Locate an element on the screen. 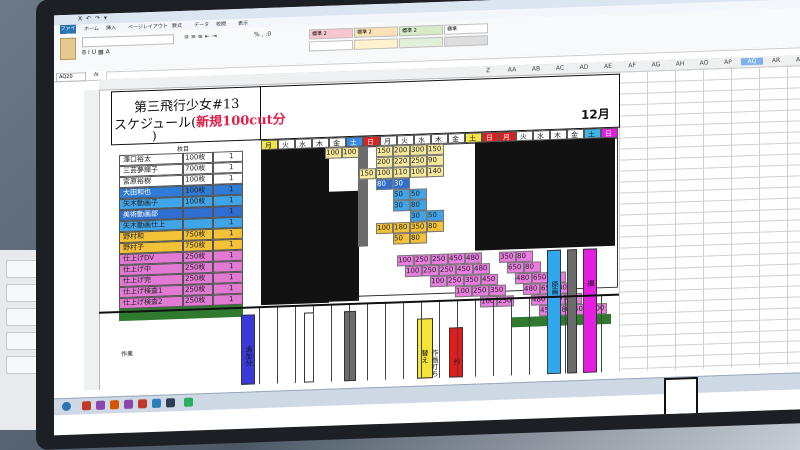 The image size is (800, 450). column-header: AO is located at coordinates (704, 63).